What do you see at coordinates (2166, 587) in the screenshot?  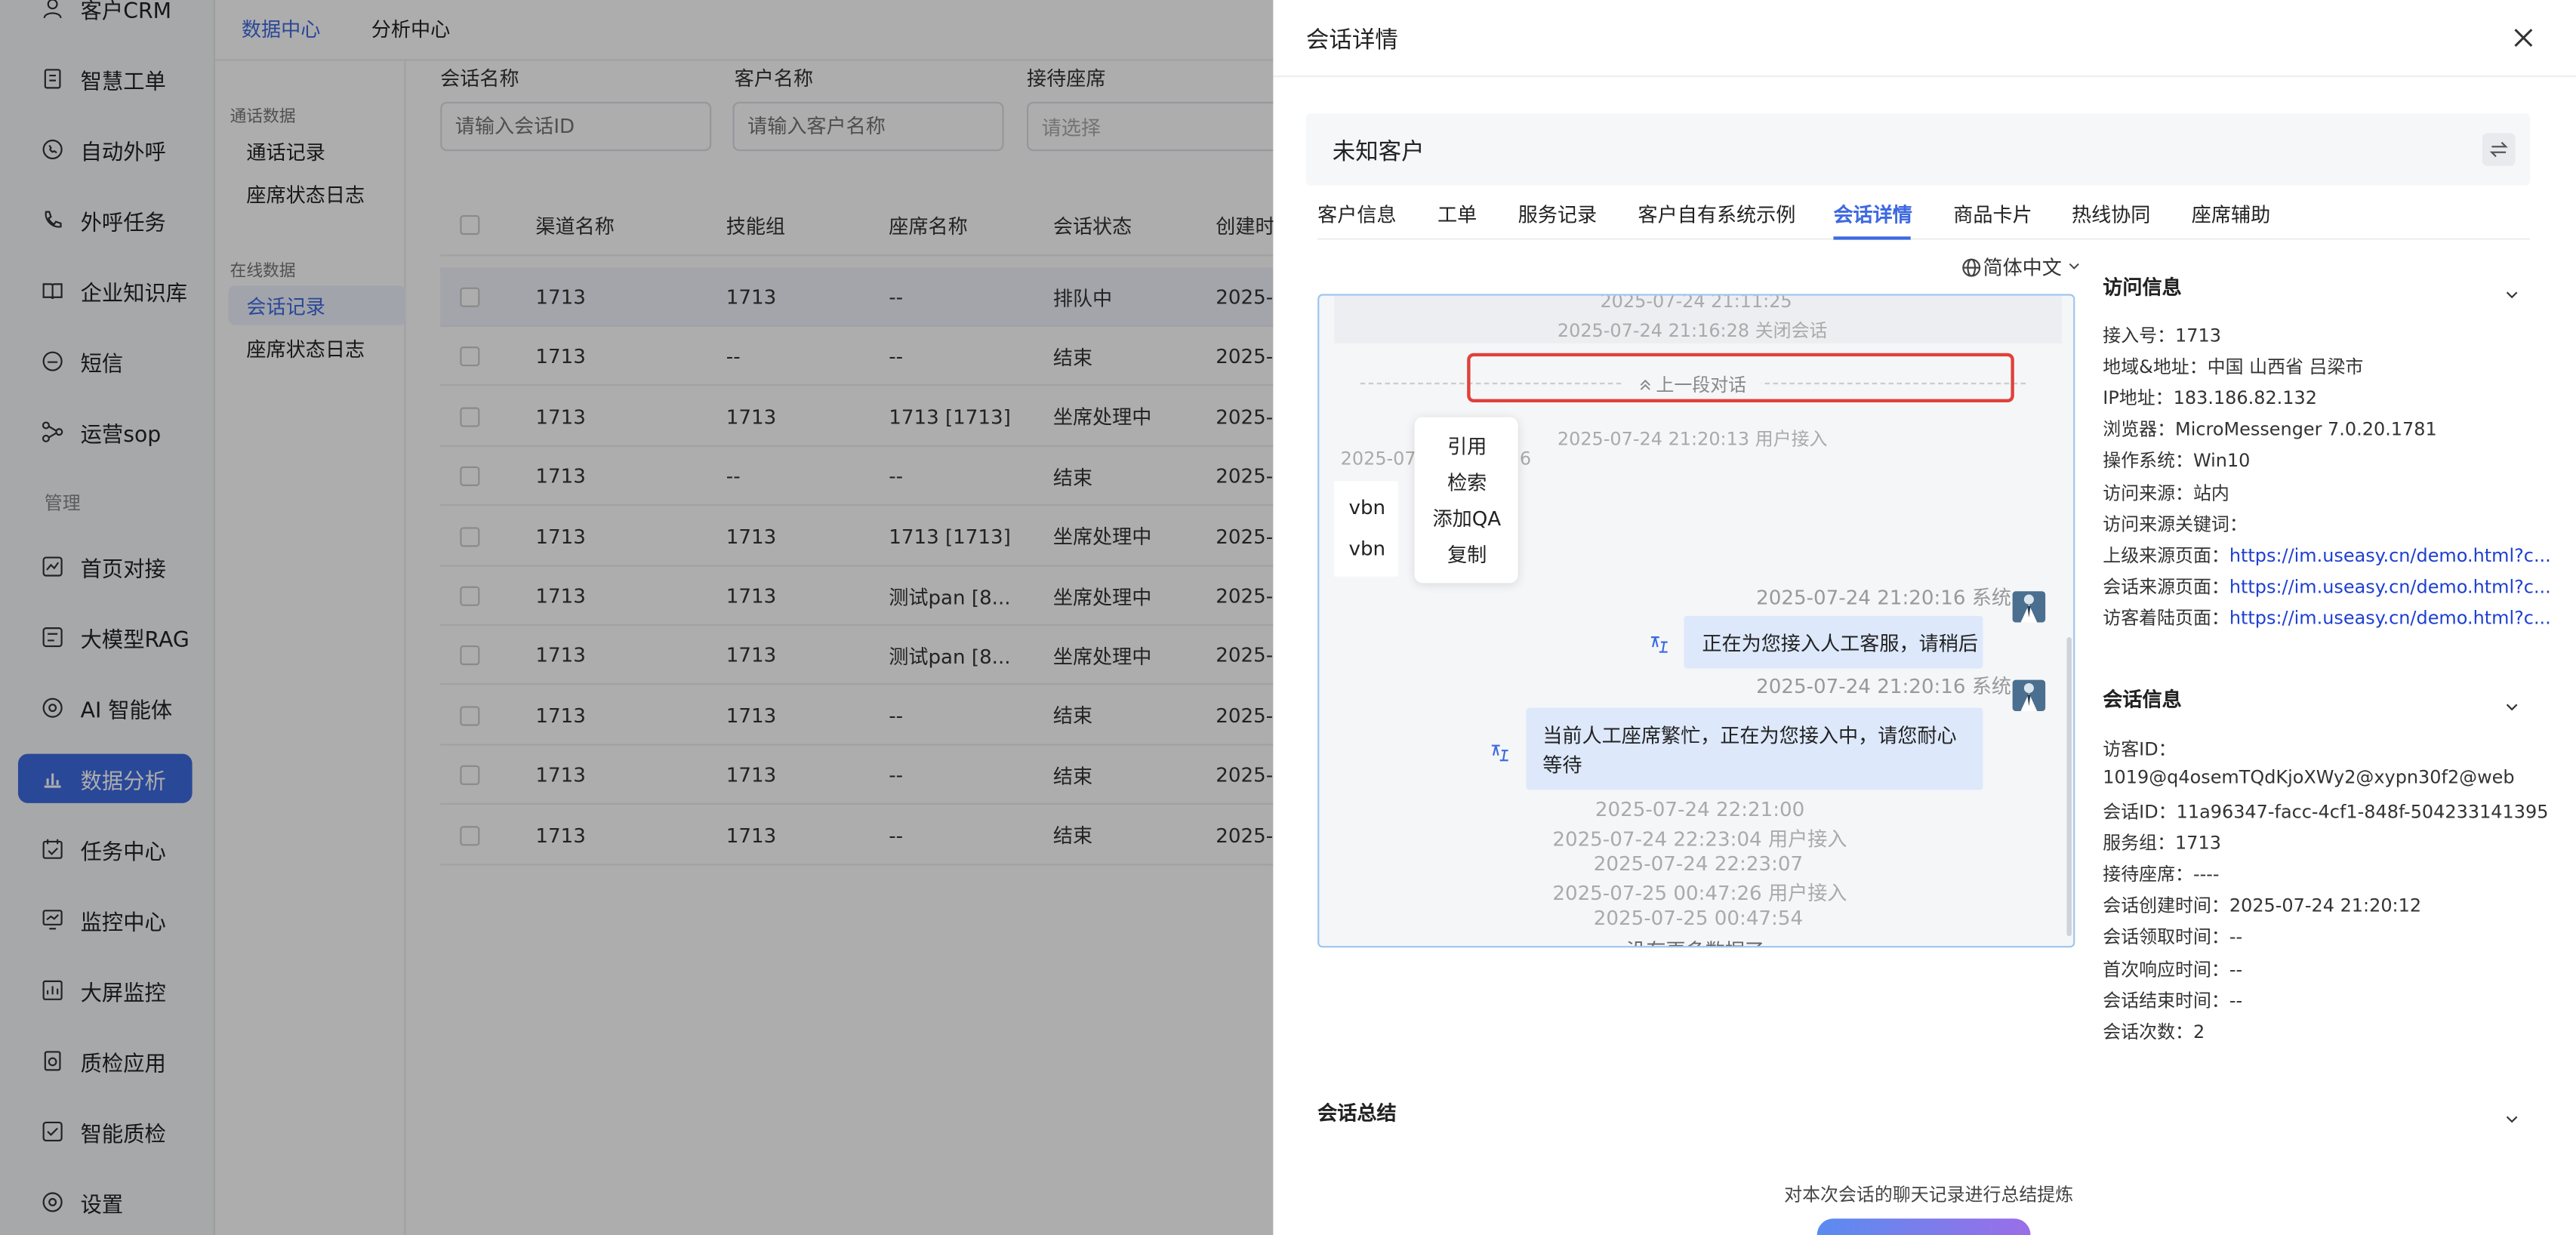 I see `visit-info-label: 会话来源页面：` at bounding box center [2166, 587].